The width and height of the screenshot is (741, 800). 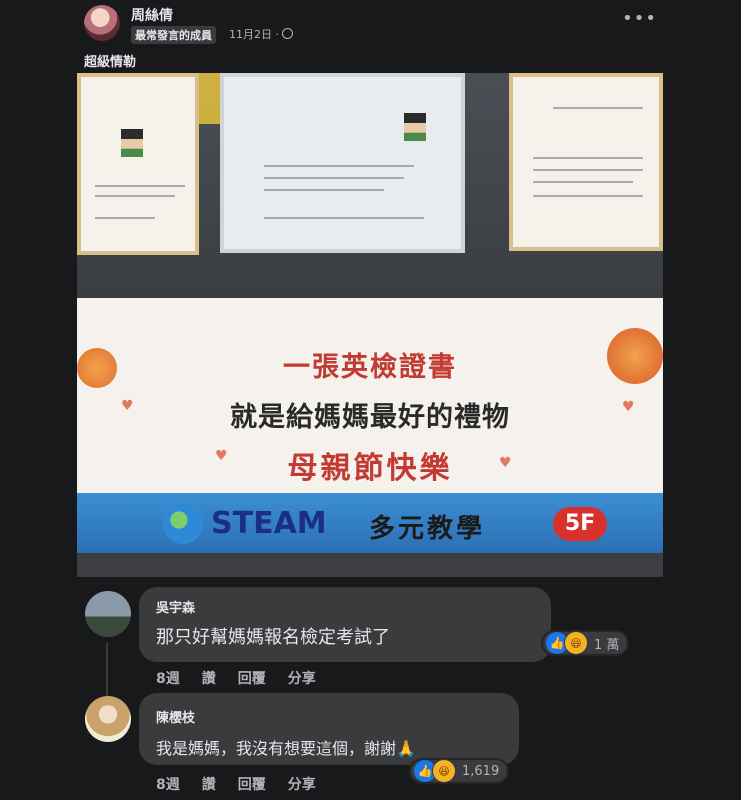 I want to click on member-badge: 最常發言的成員, so click(x=173, y=35).